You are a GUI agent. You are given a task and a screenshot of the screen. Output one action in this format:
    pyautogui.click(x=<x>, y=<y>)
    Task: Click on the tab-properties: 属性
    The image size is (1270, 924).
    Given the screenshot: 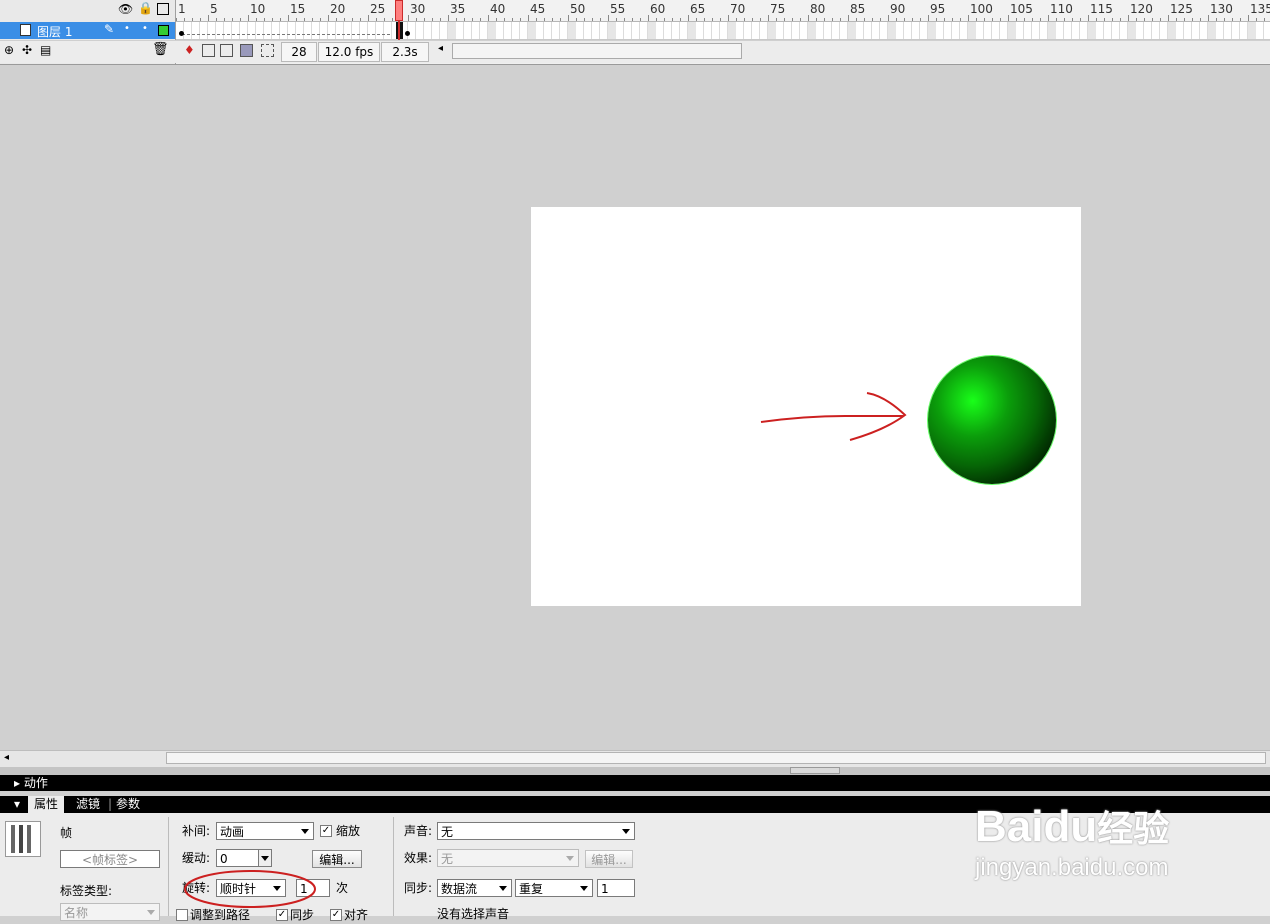 What is the action you would take?
    pyautogui.click(x=46, y=804)
    